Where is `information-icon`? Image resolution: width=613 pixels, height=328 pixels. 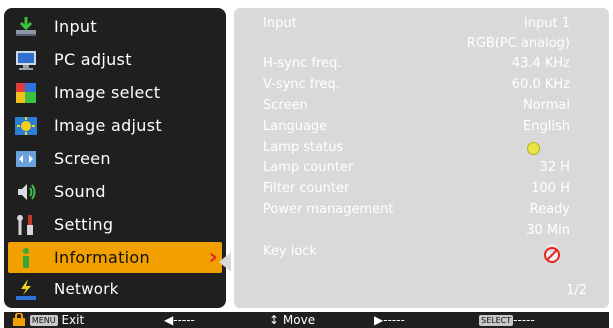 information-icon is located at coordinates (26, 258).